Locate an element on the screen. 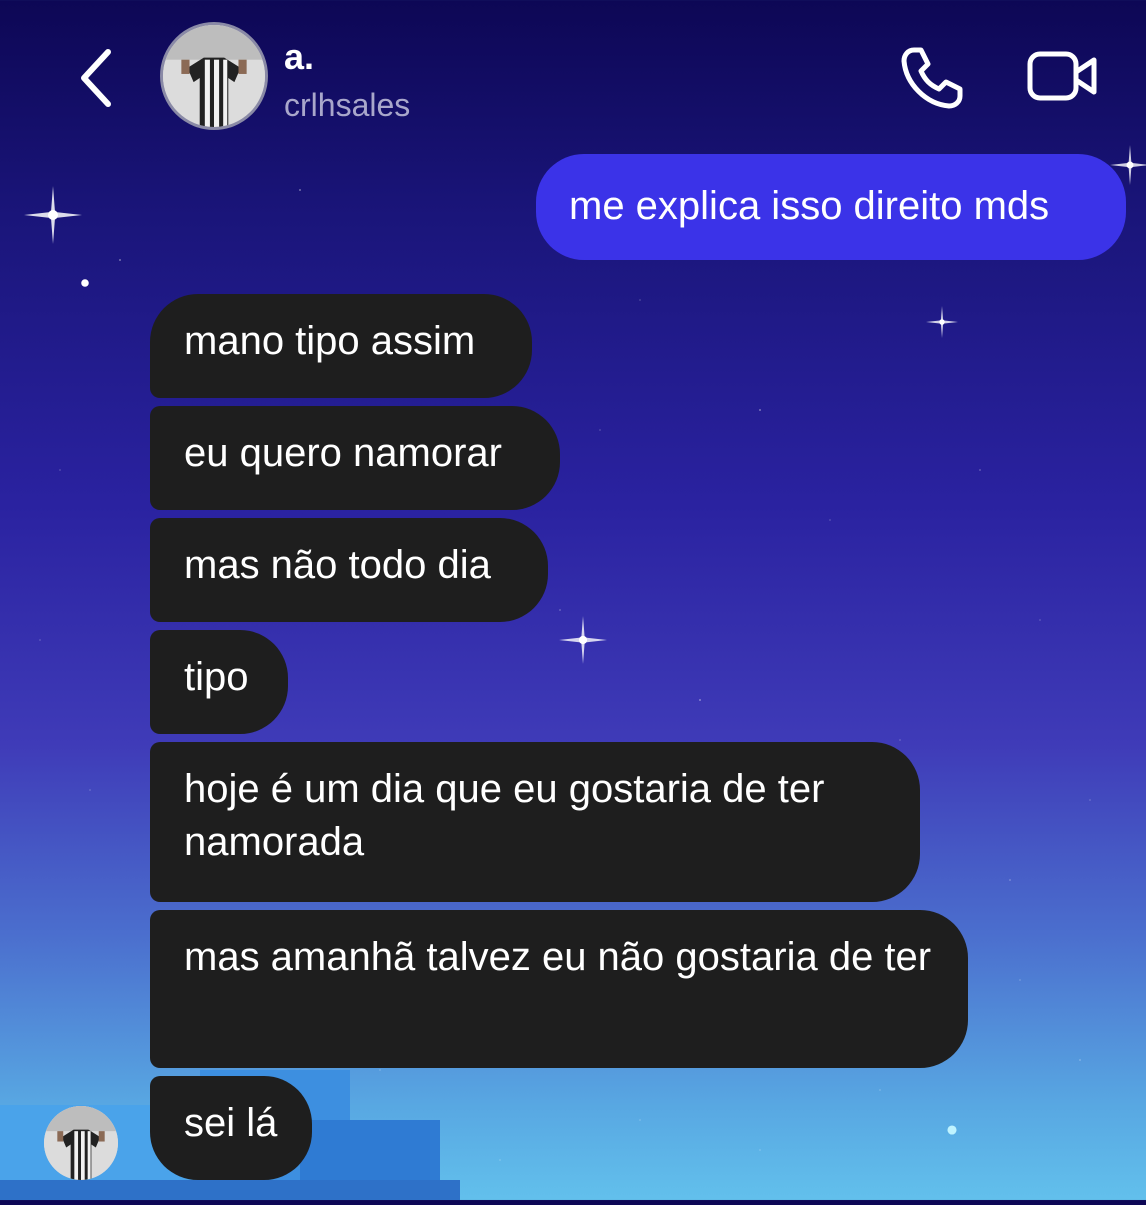  back-button is located at coordinates (99, 78).